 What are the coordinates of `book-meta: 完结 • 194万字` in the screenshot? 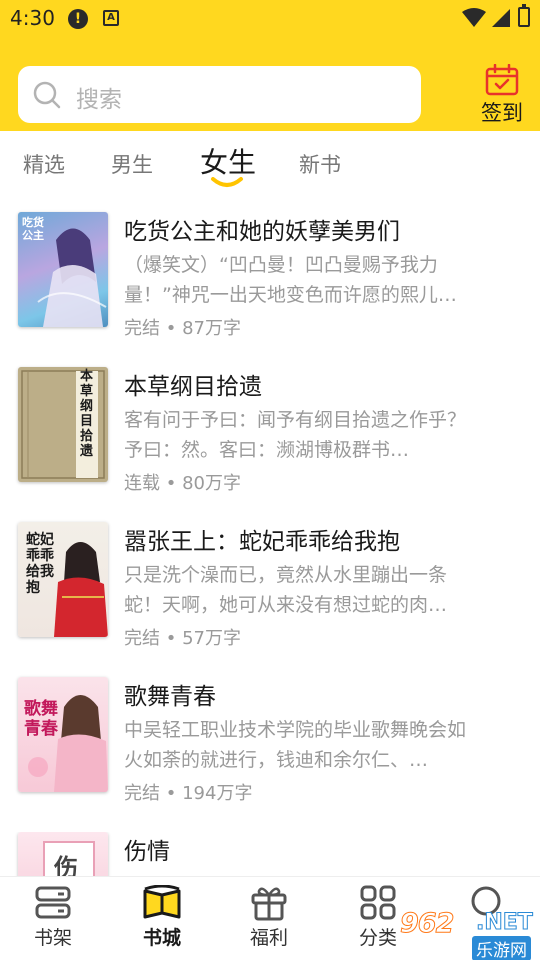 It's located at (188, 792).